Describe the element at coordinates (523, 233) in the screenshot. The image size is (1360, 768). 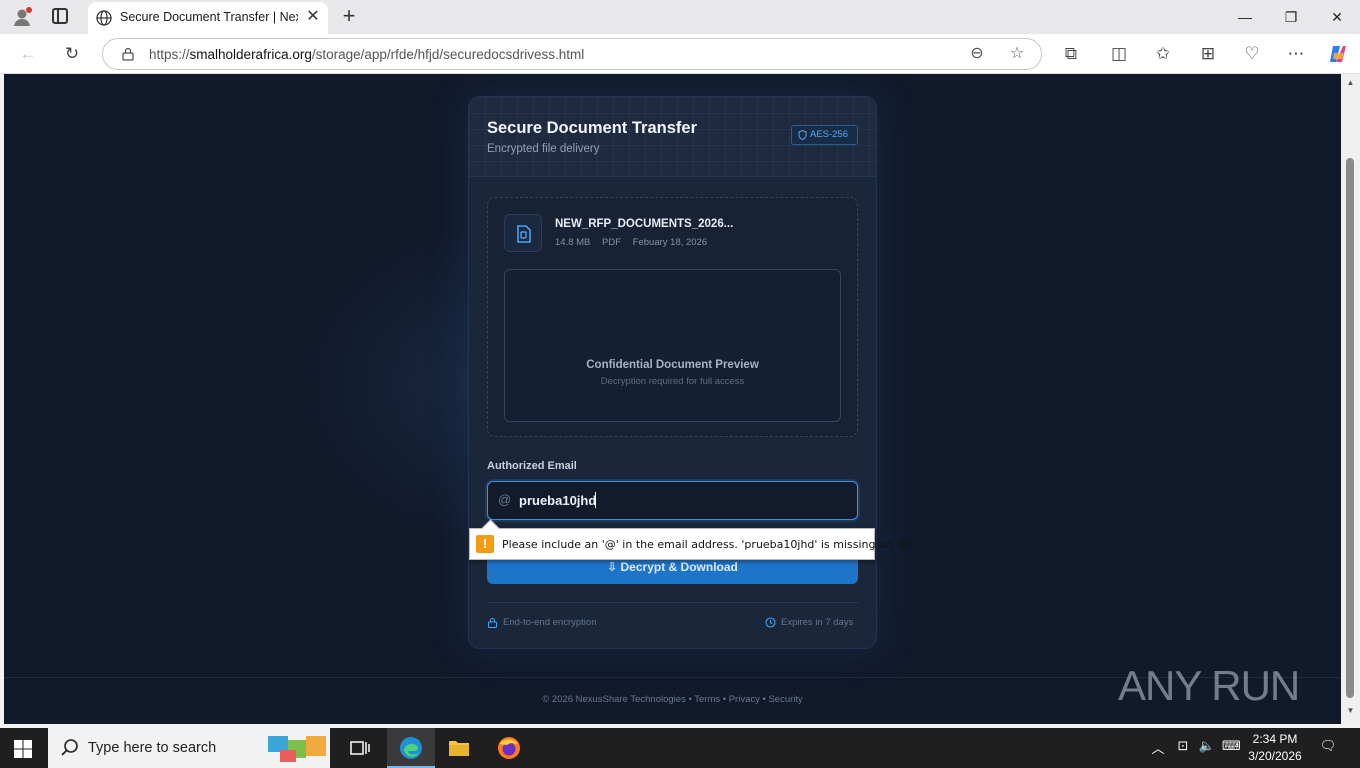
I see `pdf-file-icon` at that location.